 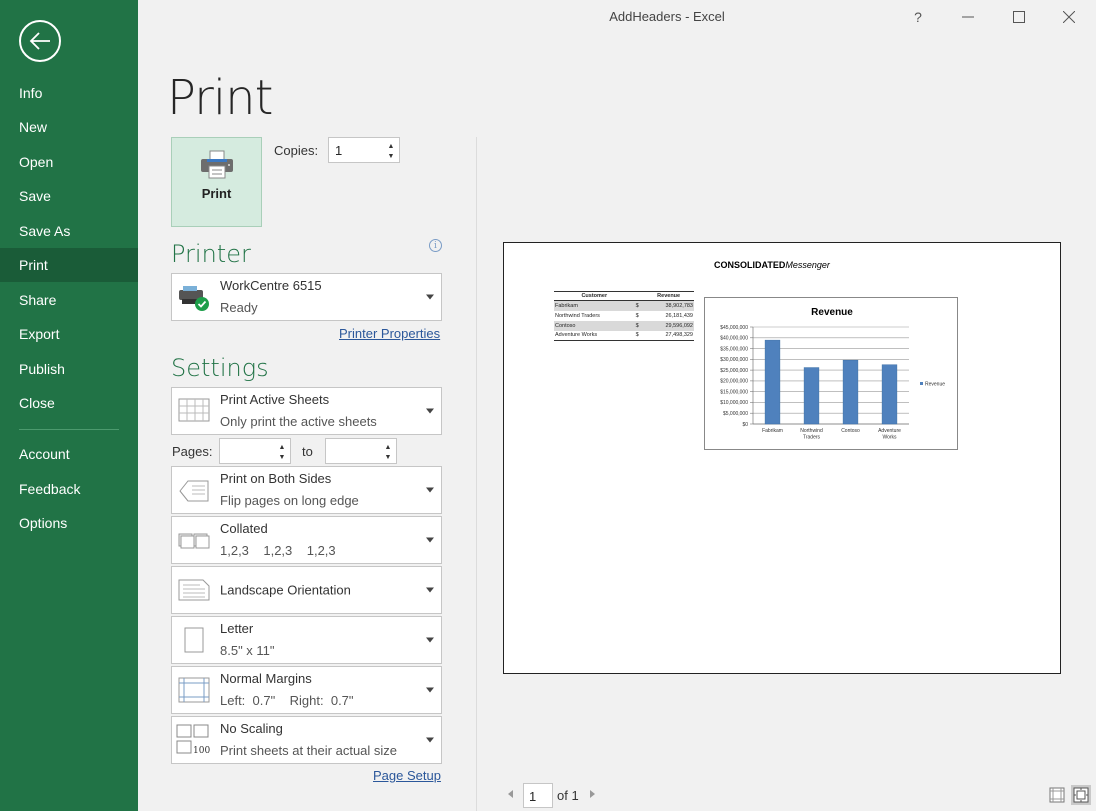 I want to click on back-button, so click(x=40, y=41).